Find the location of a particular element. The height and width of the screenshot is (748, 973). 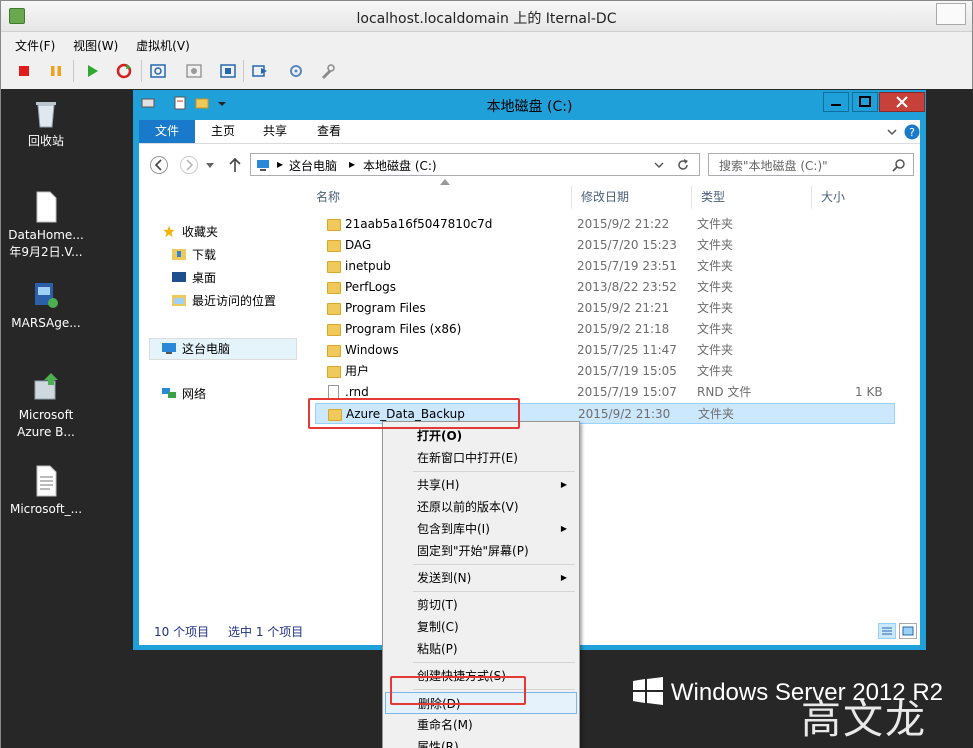

context-menu-label: 重命名(M) is located at coordinates (445, 725).